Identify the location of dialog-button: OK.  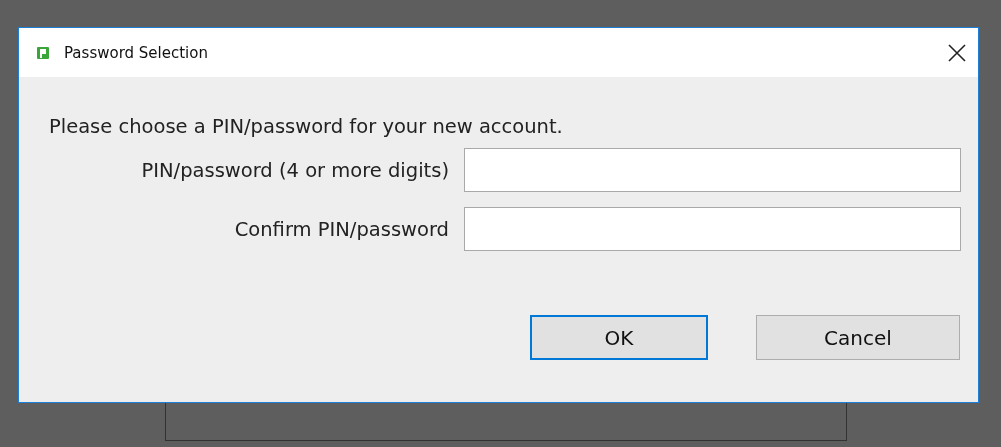
(619, 337).